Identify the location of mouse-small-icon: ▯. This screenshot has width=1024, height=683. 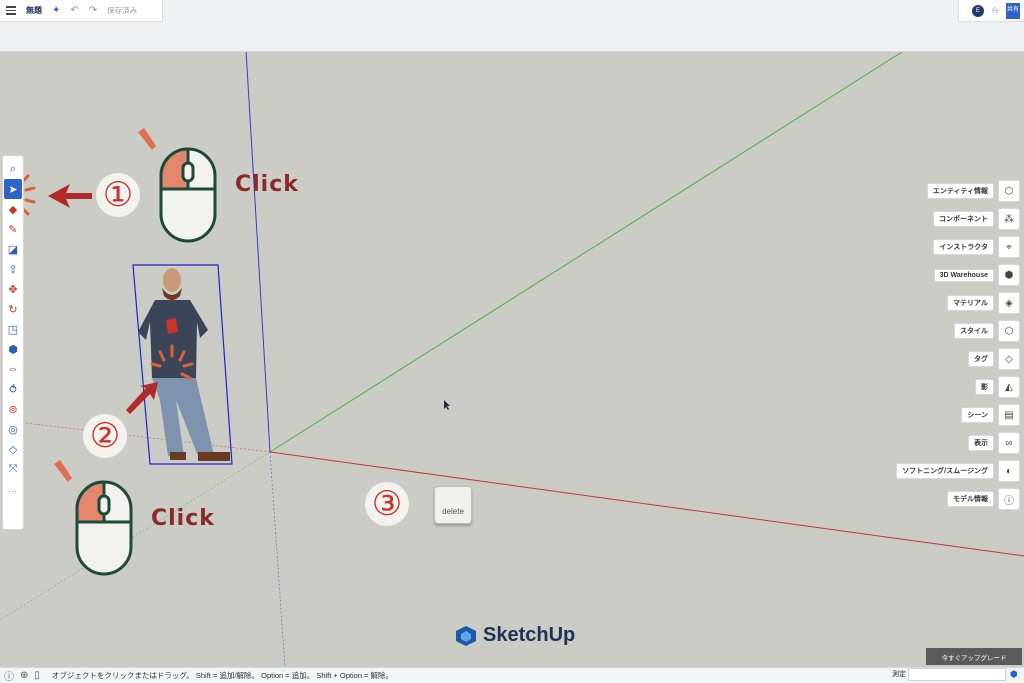
(37, 675).